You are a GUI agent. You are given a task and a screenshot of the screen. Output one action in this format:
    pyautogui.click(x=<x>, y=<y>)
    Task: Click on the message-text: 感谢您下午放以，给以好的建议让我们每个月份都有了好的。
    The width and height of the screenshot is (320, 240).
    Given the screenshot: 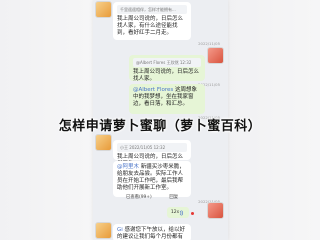 What is the action you would take?
    pyautogui.click(x=151, y=233)
    